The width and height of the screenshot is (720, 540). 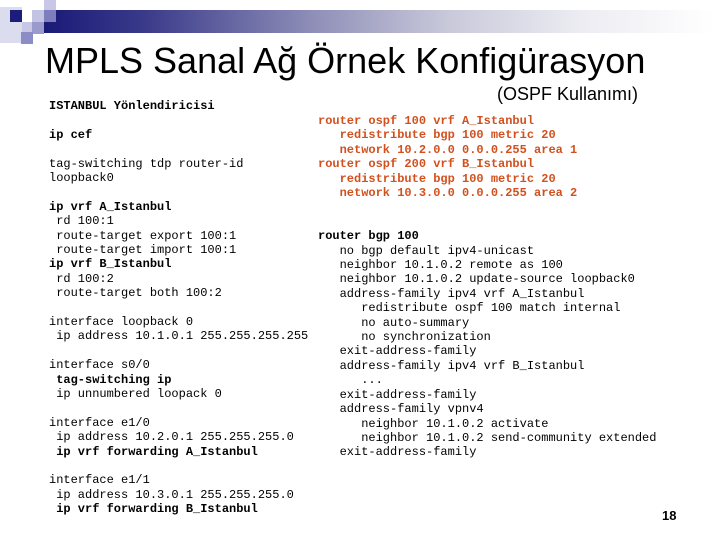 I want to click on config-line: router bgp 100, so click(x=368, y=236).